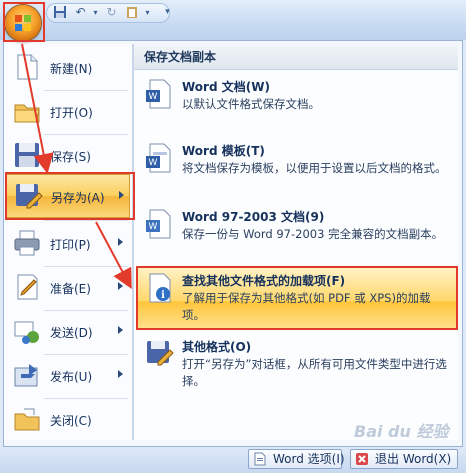 This screenshot has width=466, height=473. I want to click on word-options-label: Word 选项(I), so click(309, 459).